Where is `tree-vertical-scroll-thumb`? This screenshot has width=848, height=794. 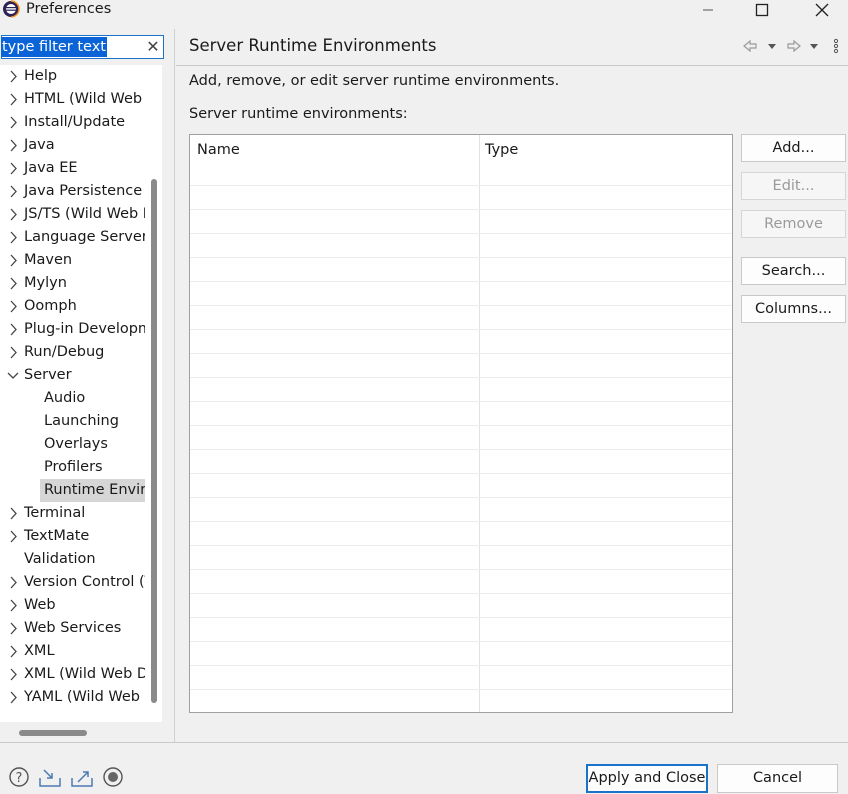 tree-vertical-scroll-thumb is located at coordinates (154, 441).